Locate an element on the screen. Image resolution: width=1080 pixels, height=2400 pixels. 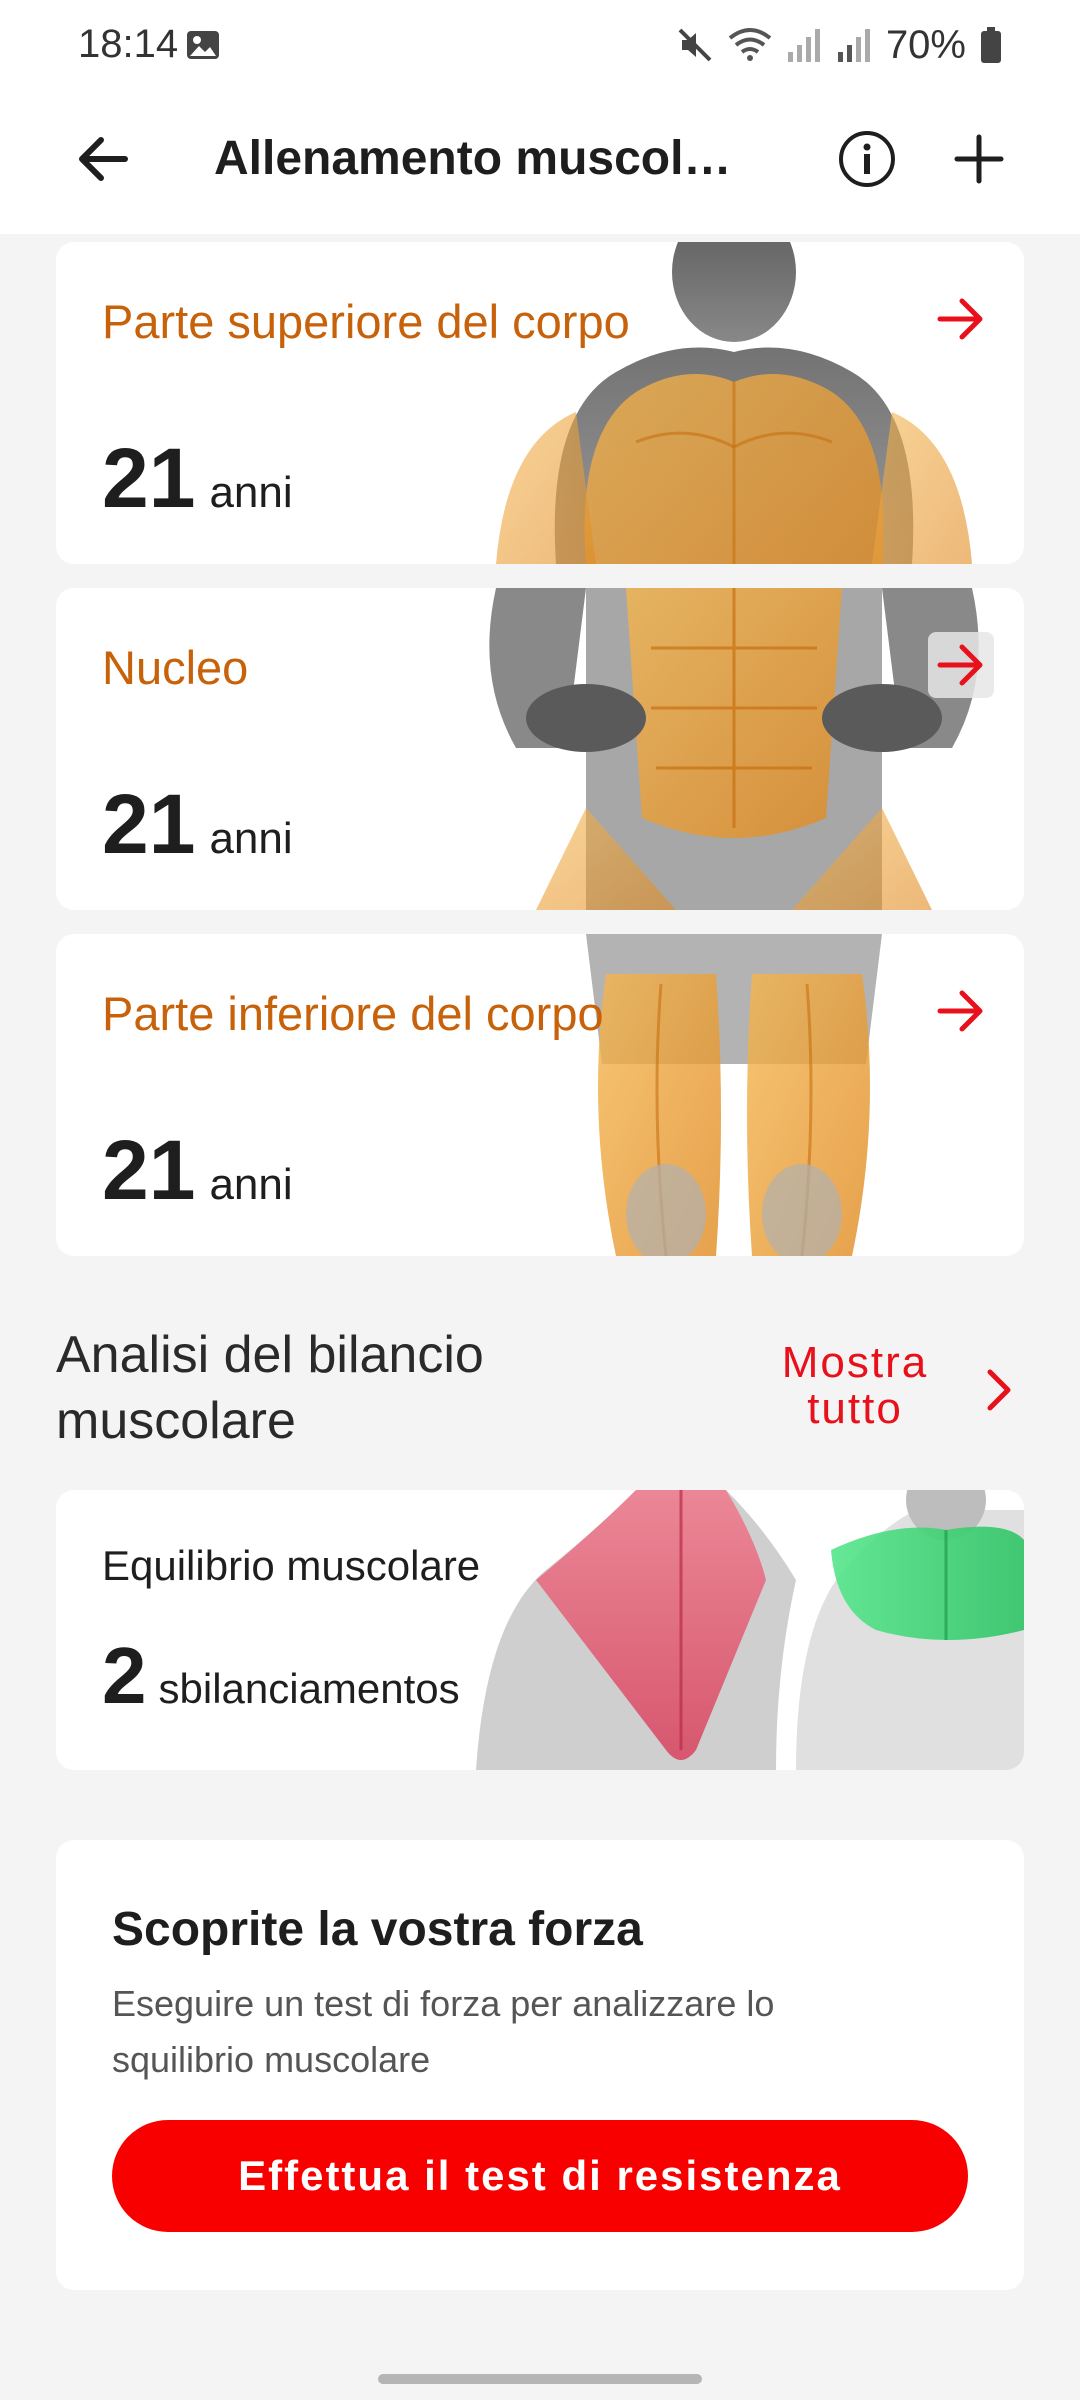
back-arrow-icon is located at coordinates (103, 159).